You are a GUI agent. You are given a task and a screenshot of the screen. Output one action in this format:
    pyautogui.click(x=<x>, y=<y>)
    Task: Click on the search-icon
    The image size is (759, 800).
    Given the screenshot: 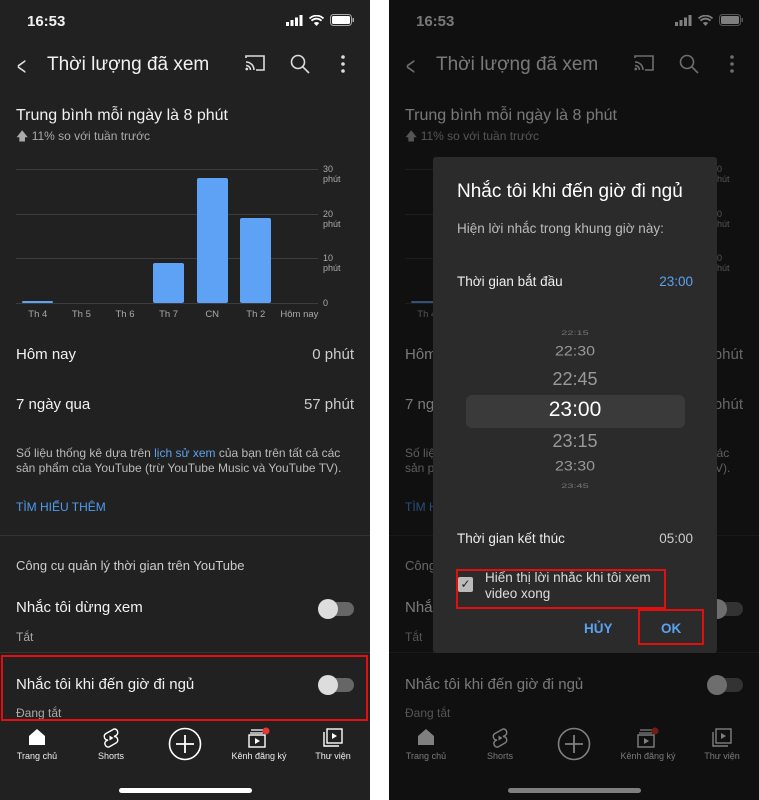 What is the action you would take?
    pyautogui.click(x=300, y=67)
    